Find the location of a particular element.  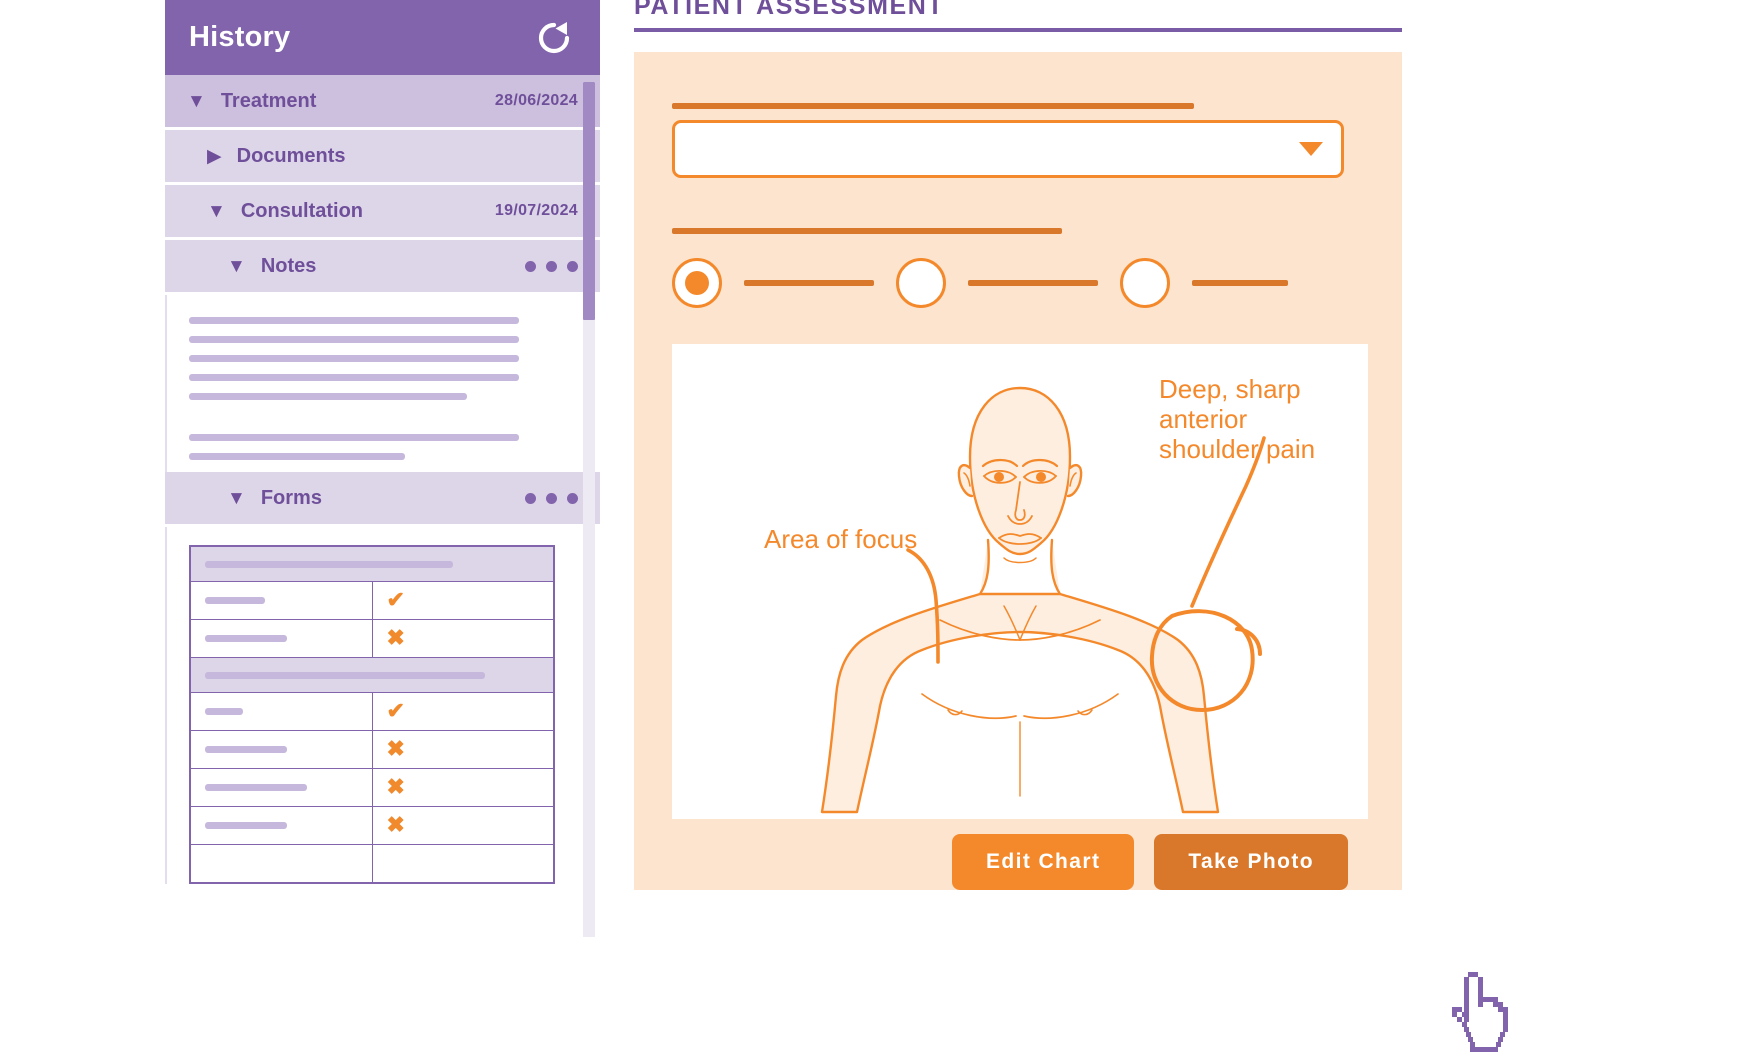

title-divider is located at coordinates (1018, 30).